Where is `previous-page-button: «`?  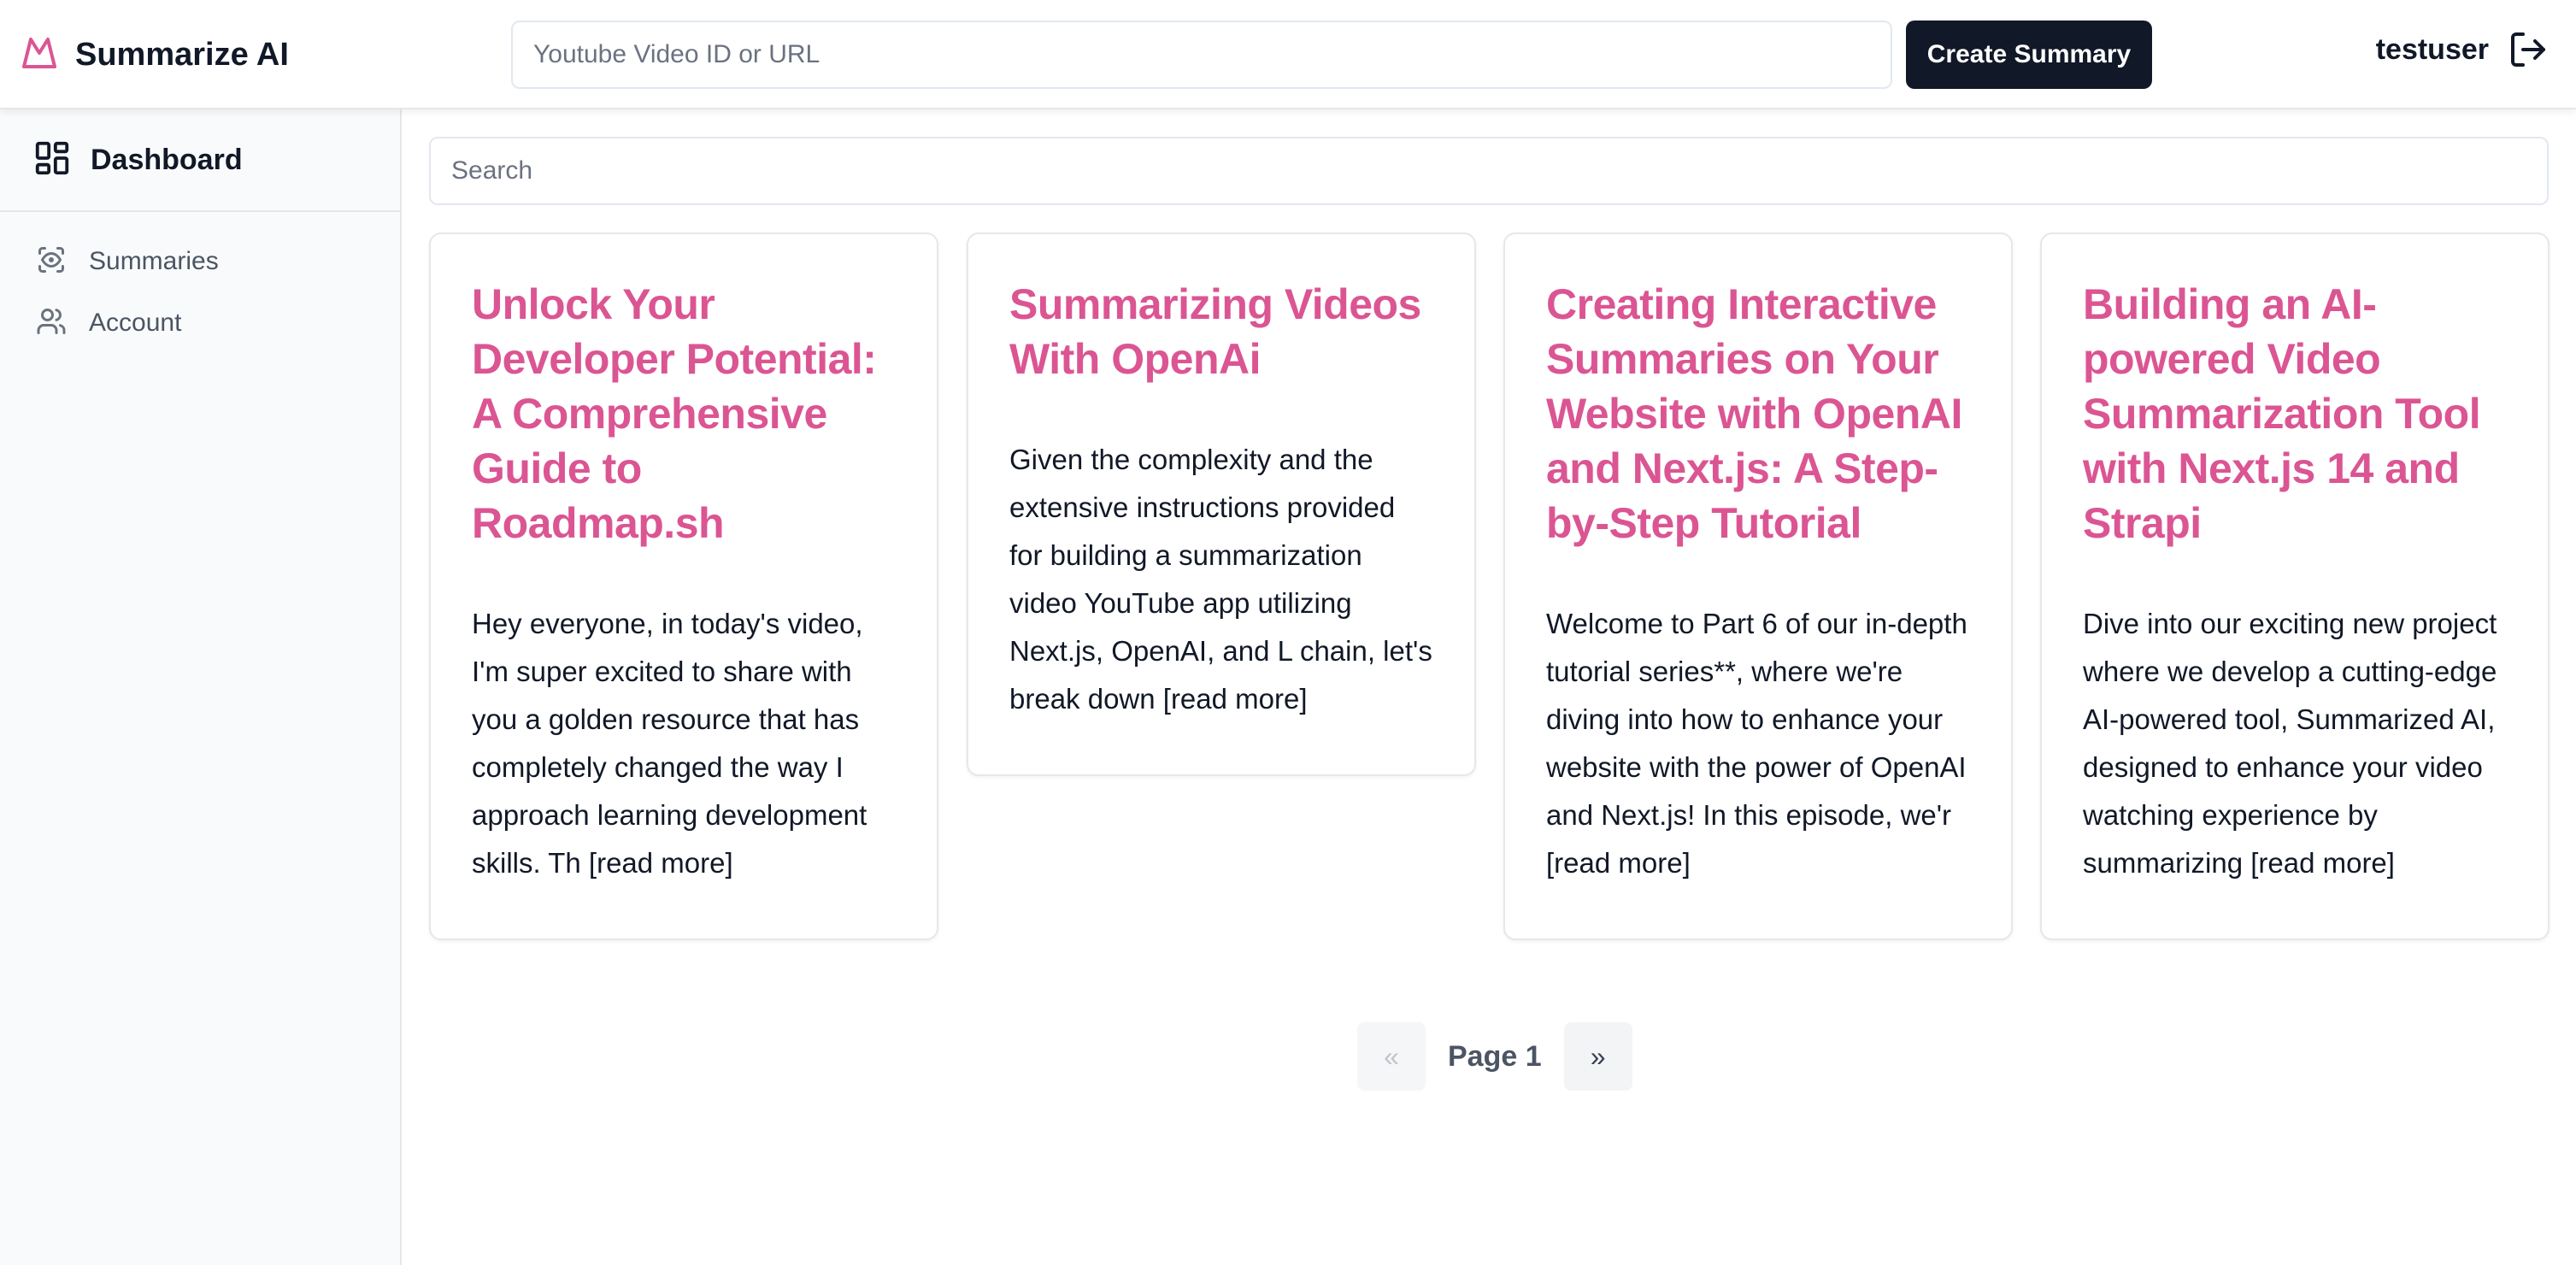
previous-page-button: « is located at coordinates (1391, 1056).